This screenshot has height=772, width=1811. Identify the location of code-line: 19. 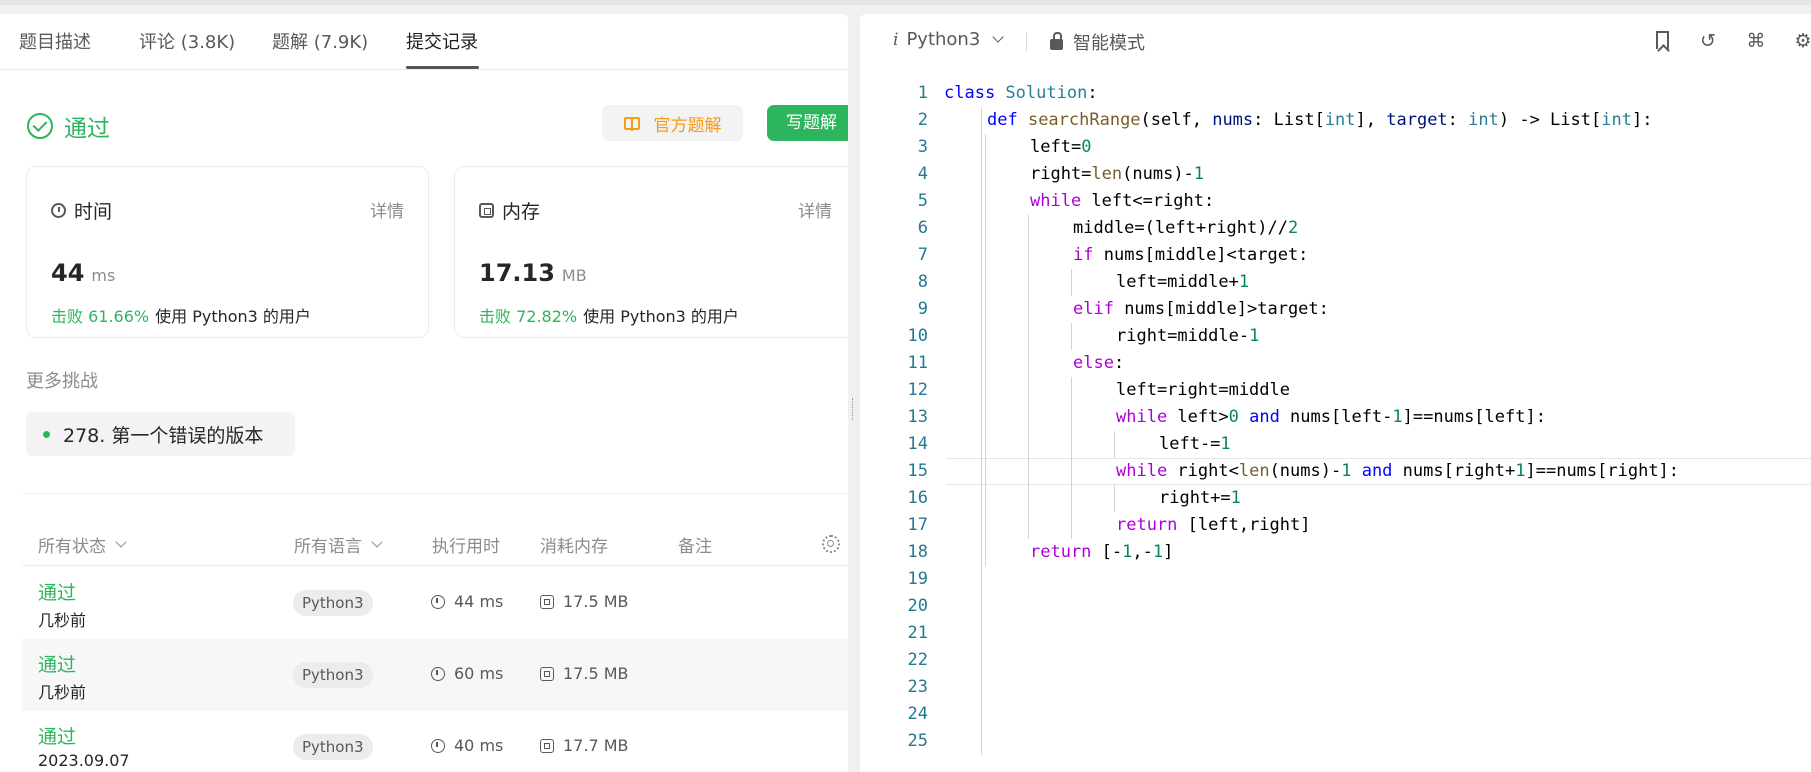
(1335, 579).